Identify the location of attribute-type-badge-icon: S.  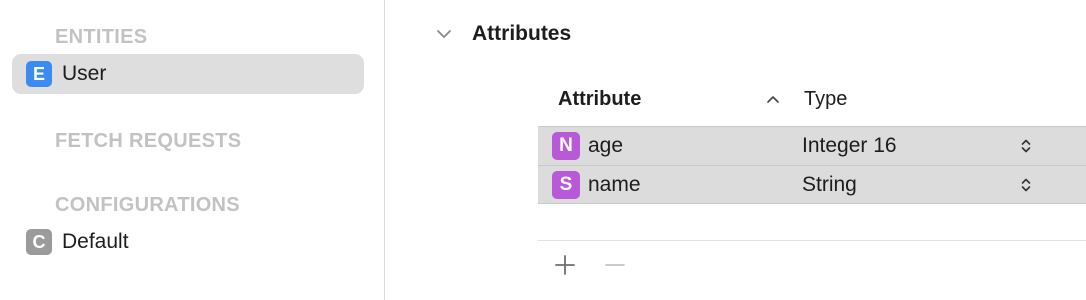
(566, 185).